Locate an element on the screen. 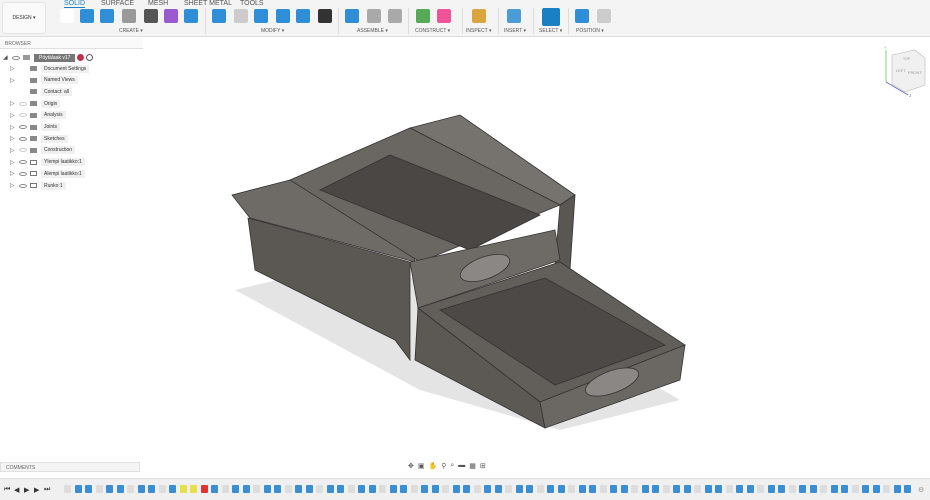 The width and height of the screenshot is (930, 500). comments-panel: COMMENTS is located at coordinates (70, 467).